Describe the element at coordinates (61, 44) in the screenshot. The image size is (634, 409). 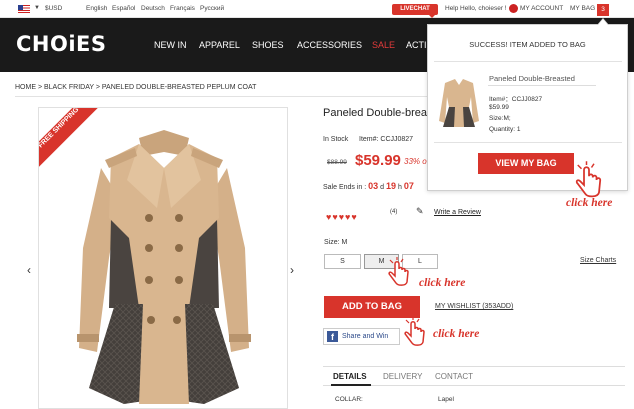
I see `site-logo: CHOiES` at that location.